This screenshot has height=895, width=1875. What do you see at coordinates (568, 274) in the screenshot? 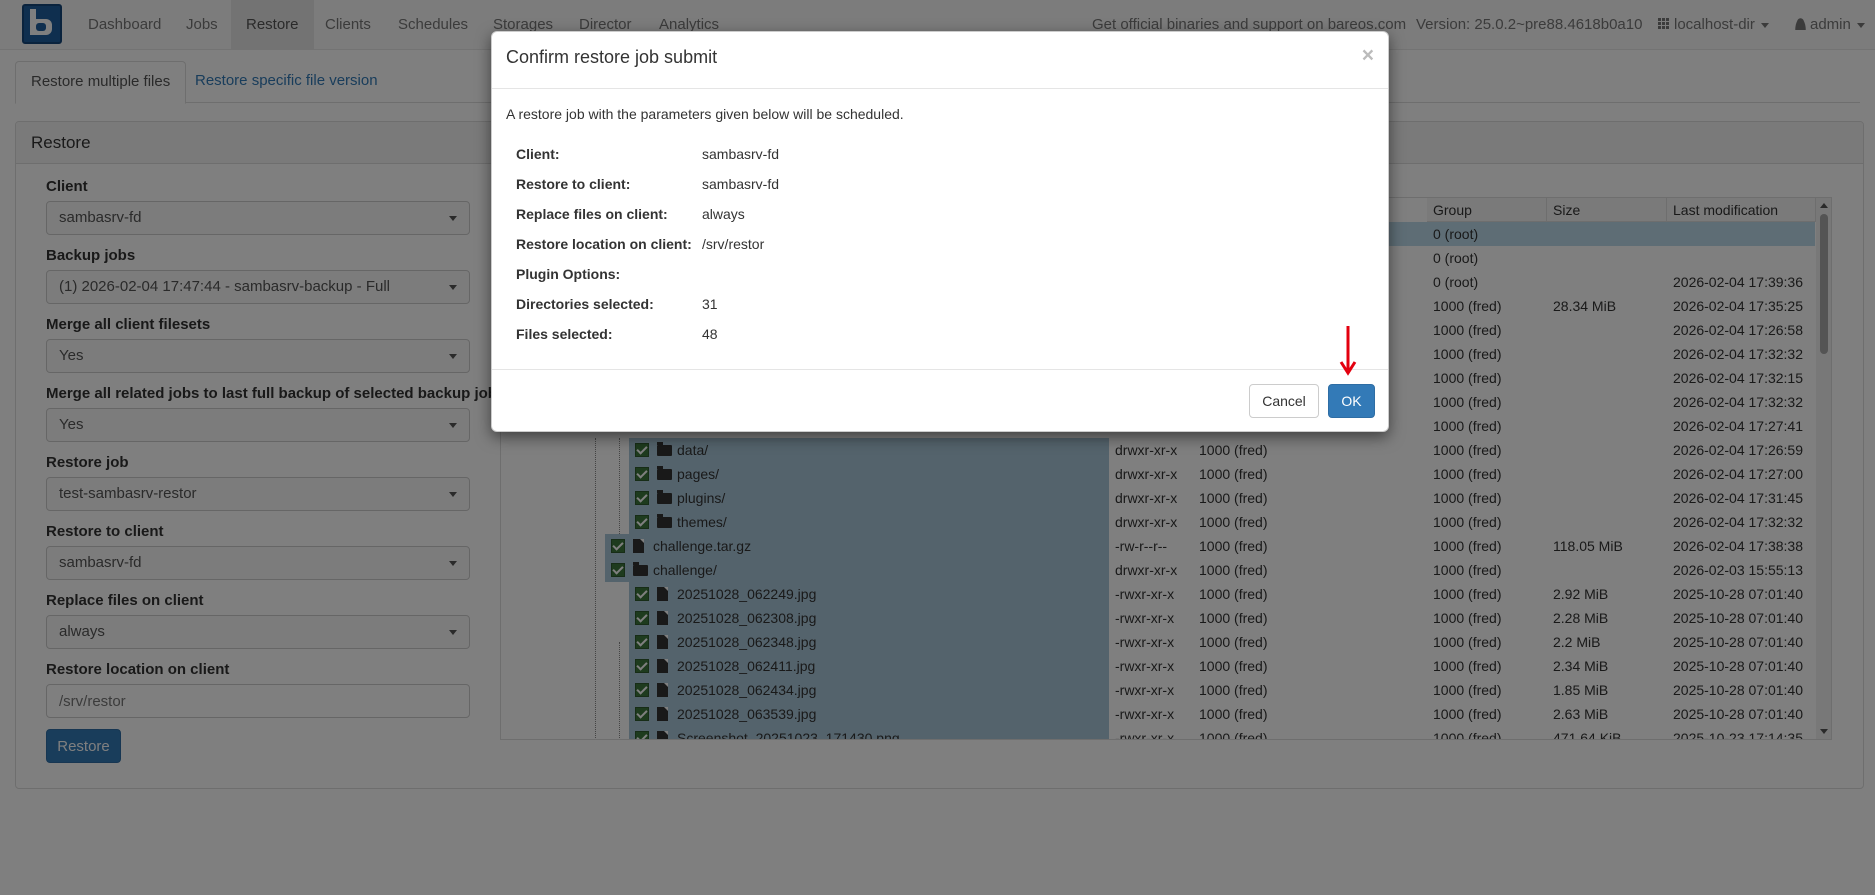
I see `detail-key-plugin-options: Plugin Options:` at bounding box center [568, 274].